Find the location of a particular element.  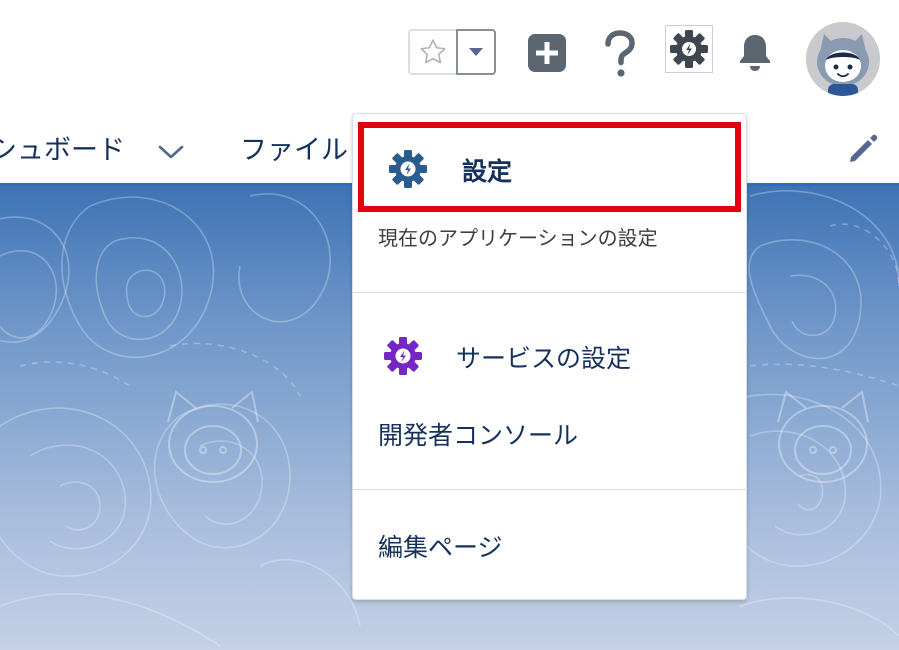

caret-down-icon is located at coordinates (476, 52).